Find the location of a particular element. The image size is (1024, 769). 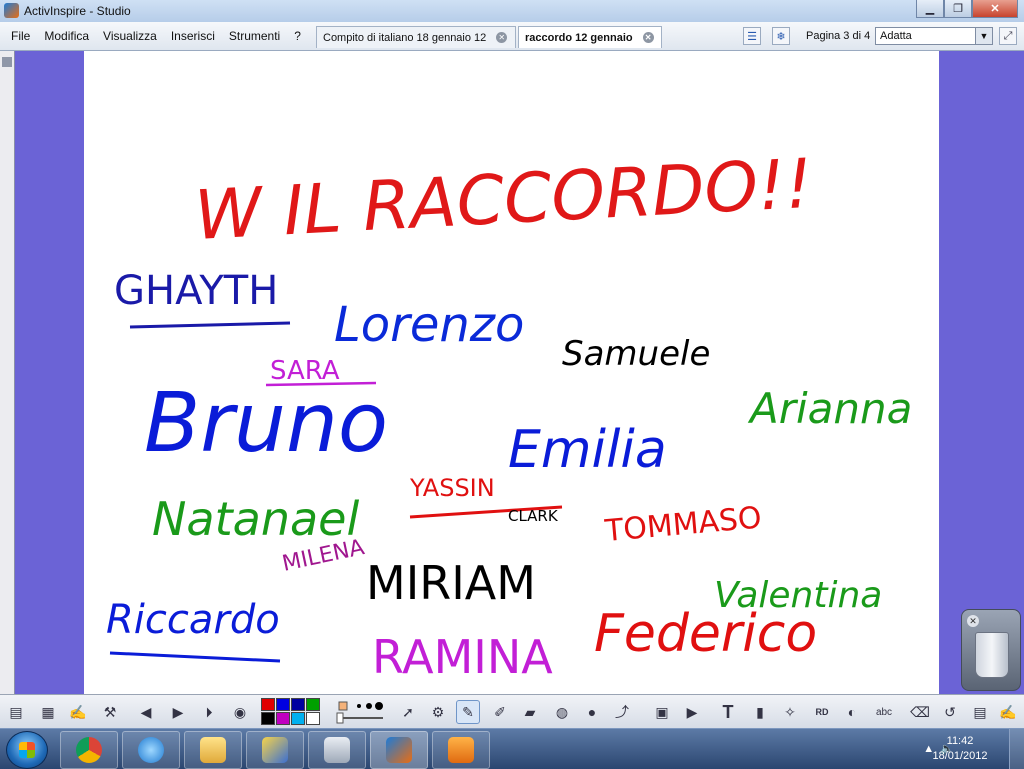

dual-user-icon: ✍ is located at coordinates (1008, 712).